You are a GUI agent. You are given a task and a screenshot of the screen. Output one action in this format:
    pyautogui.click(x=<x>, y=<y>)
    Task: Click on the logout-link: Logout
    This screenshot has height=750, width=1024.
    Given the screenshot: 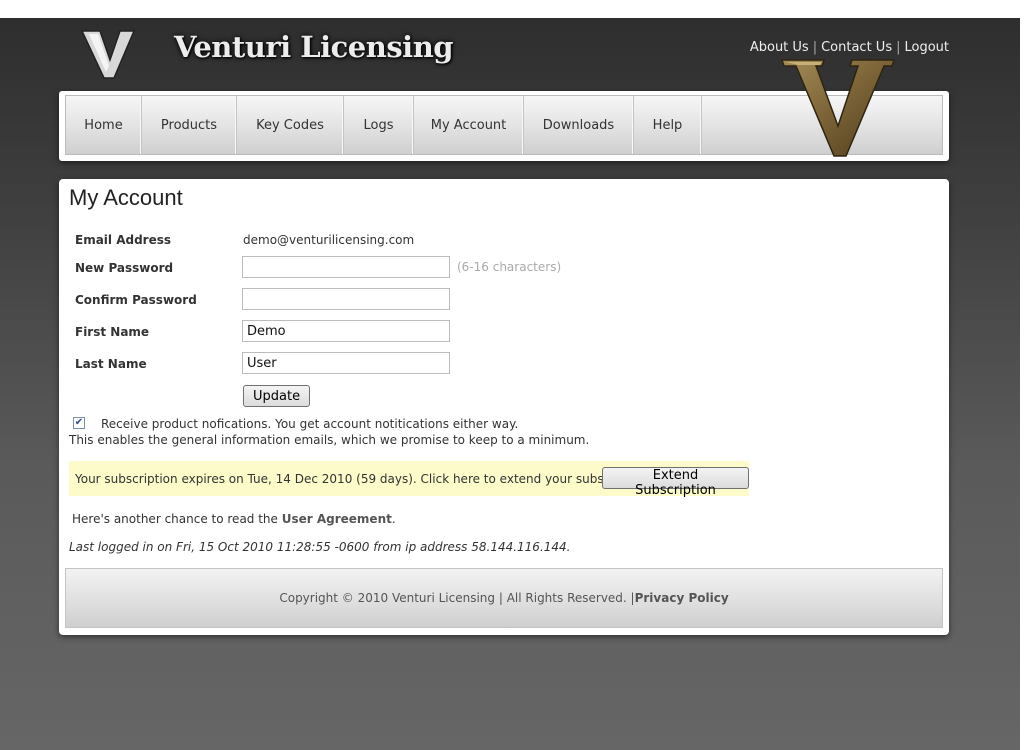 What is the action you would take?
    pyautogui.click(x=926, y=47)
    